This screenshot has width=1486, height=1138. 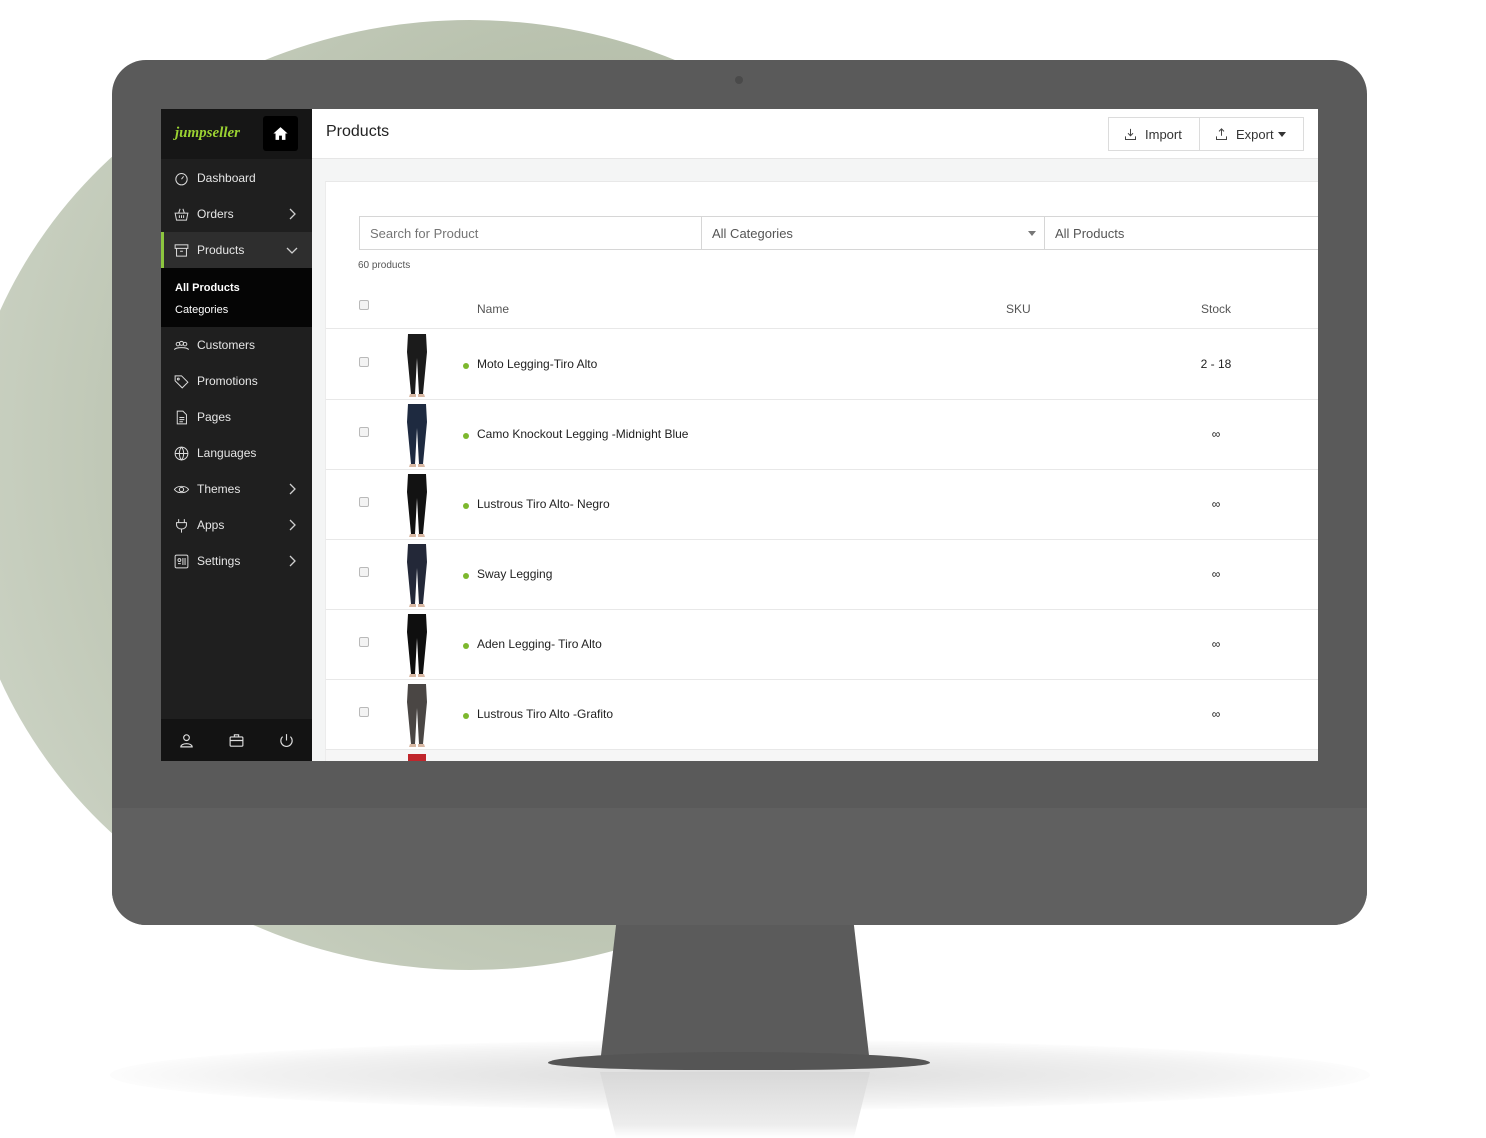 I want to click on submenu-item-categories: Categories, so click(x=243, y=310).